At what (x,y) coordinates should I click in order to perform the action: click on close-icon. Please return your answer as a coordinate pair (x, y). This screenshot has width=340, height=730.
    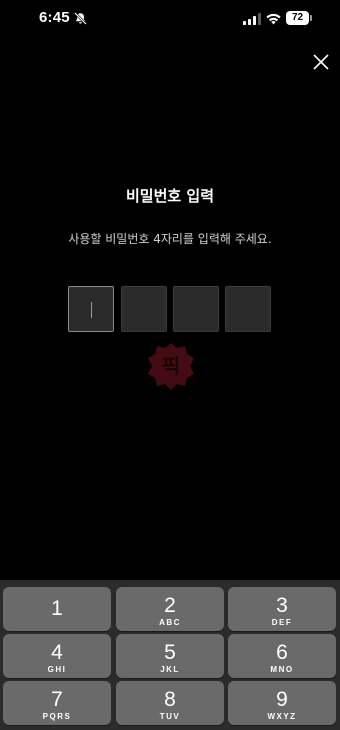
    Looking at the image, I should click on (321, 62).